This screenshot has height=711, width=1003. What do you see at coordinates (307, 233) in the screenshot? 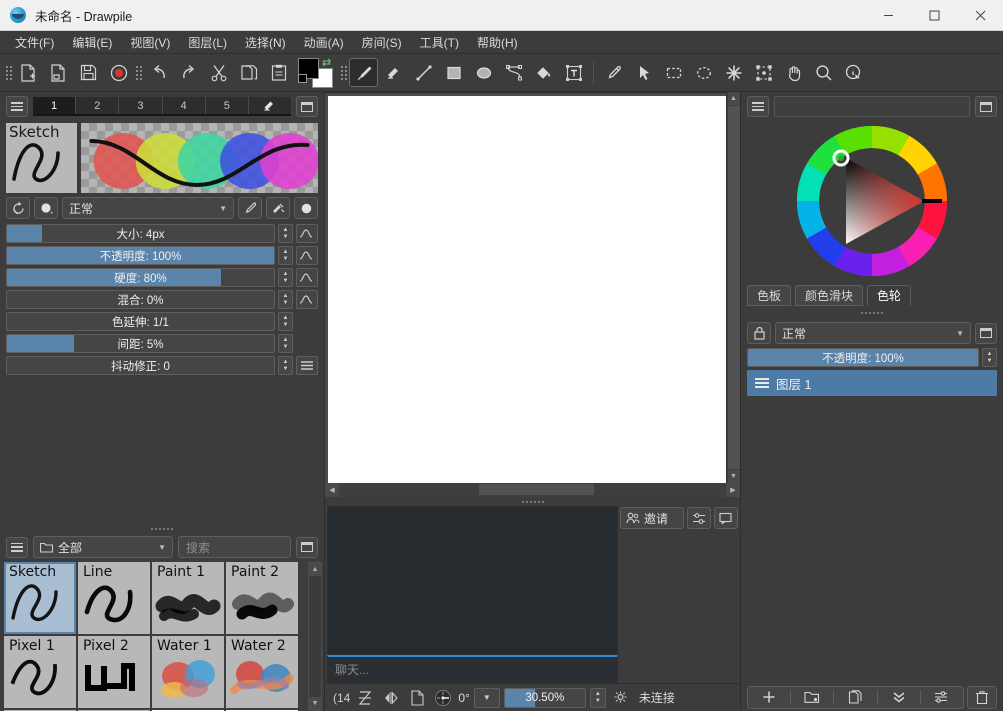
I see `size-curve-icon` at bounding box center [307, 233].